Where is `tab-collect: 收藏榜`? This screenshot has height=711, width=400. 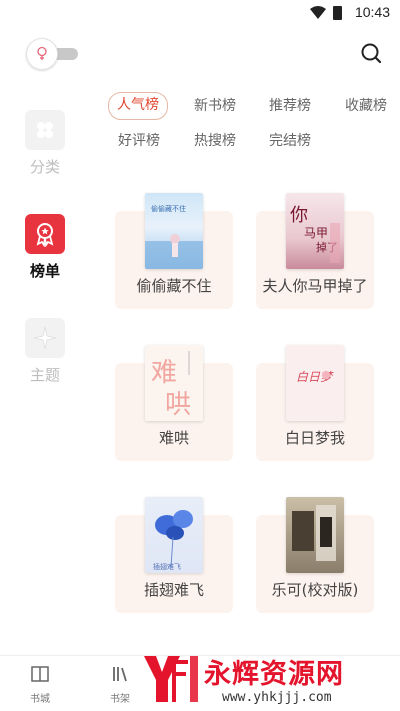 tab-collect: 收藏榜 is located at coordinates (366, 106).